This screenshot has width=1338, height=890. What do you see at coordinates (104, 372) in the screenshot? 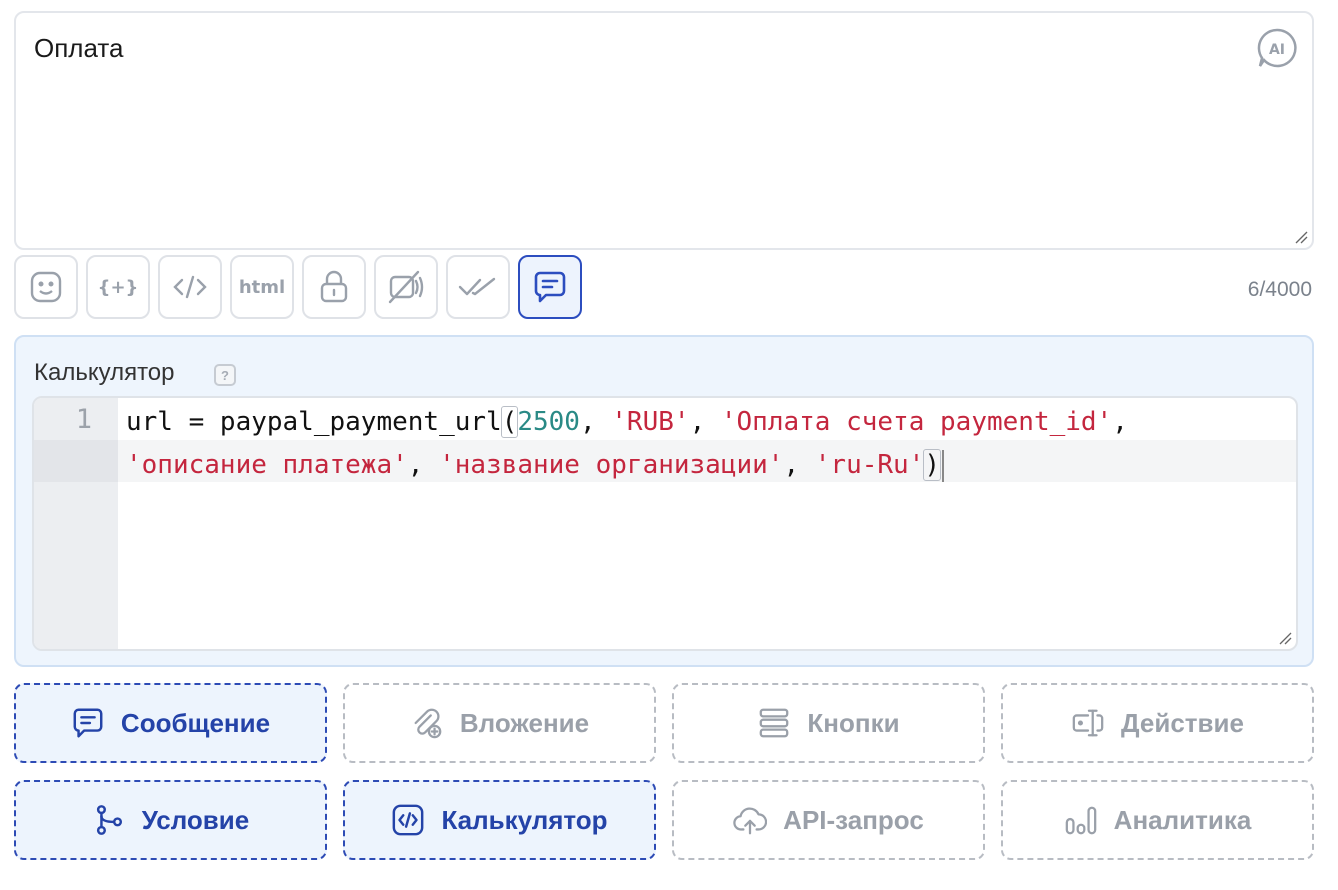
I see `calculator-title: Калькулятор` at bounding box center [104, 372].